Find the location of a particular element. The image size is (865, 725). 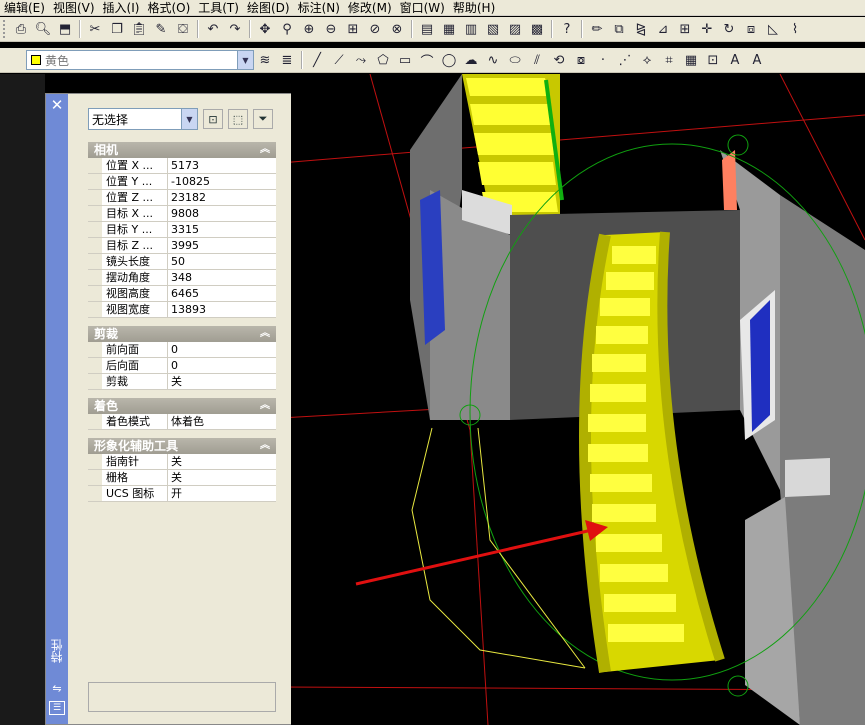

property-row: 视图宽度 13893 is located at coordinates (182, 310).